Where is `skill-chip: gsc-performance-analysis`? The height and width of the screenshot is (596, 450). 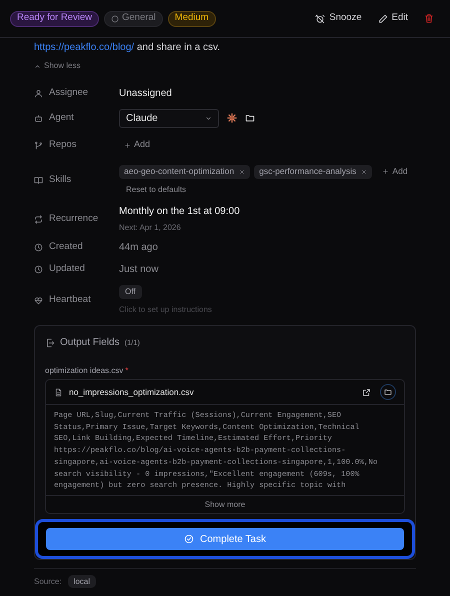
skill-chip: gsc-performance-analysis is located at coordinates (313, 171).